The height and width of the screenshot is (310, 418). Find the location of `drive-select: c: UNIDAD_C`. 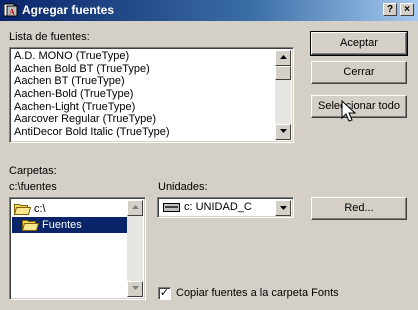

drive-select: c: UNIDAD_C is located at coordinates (225, 207).